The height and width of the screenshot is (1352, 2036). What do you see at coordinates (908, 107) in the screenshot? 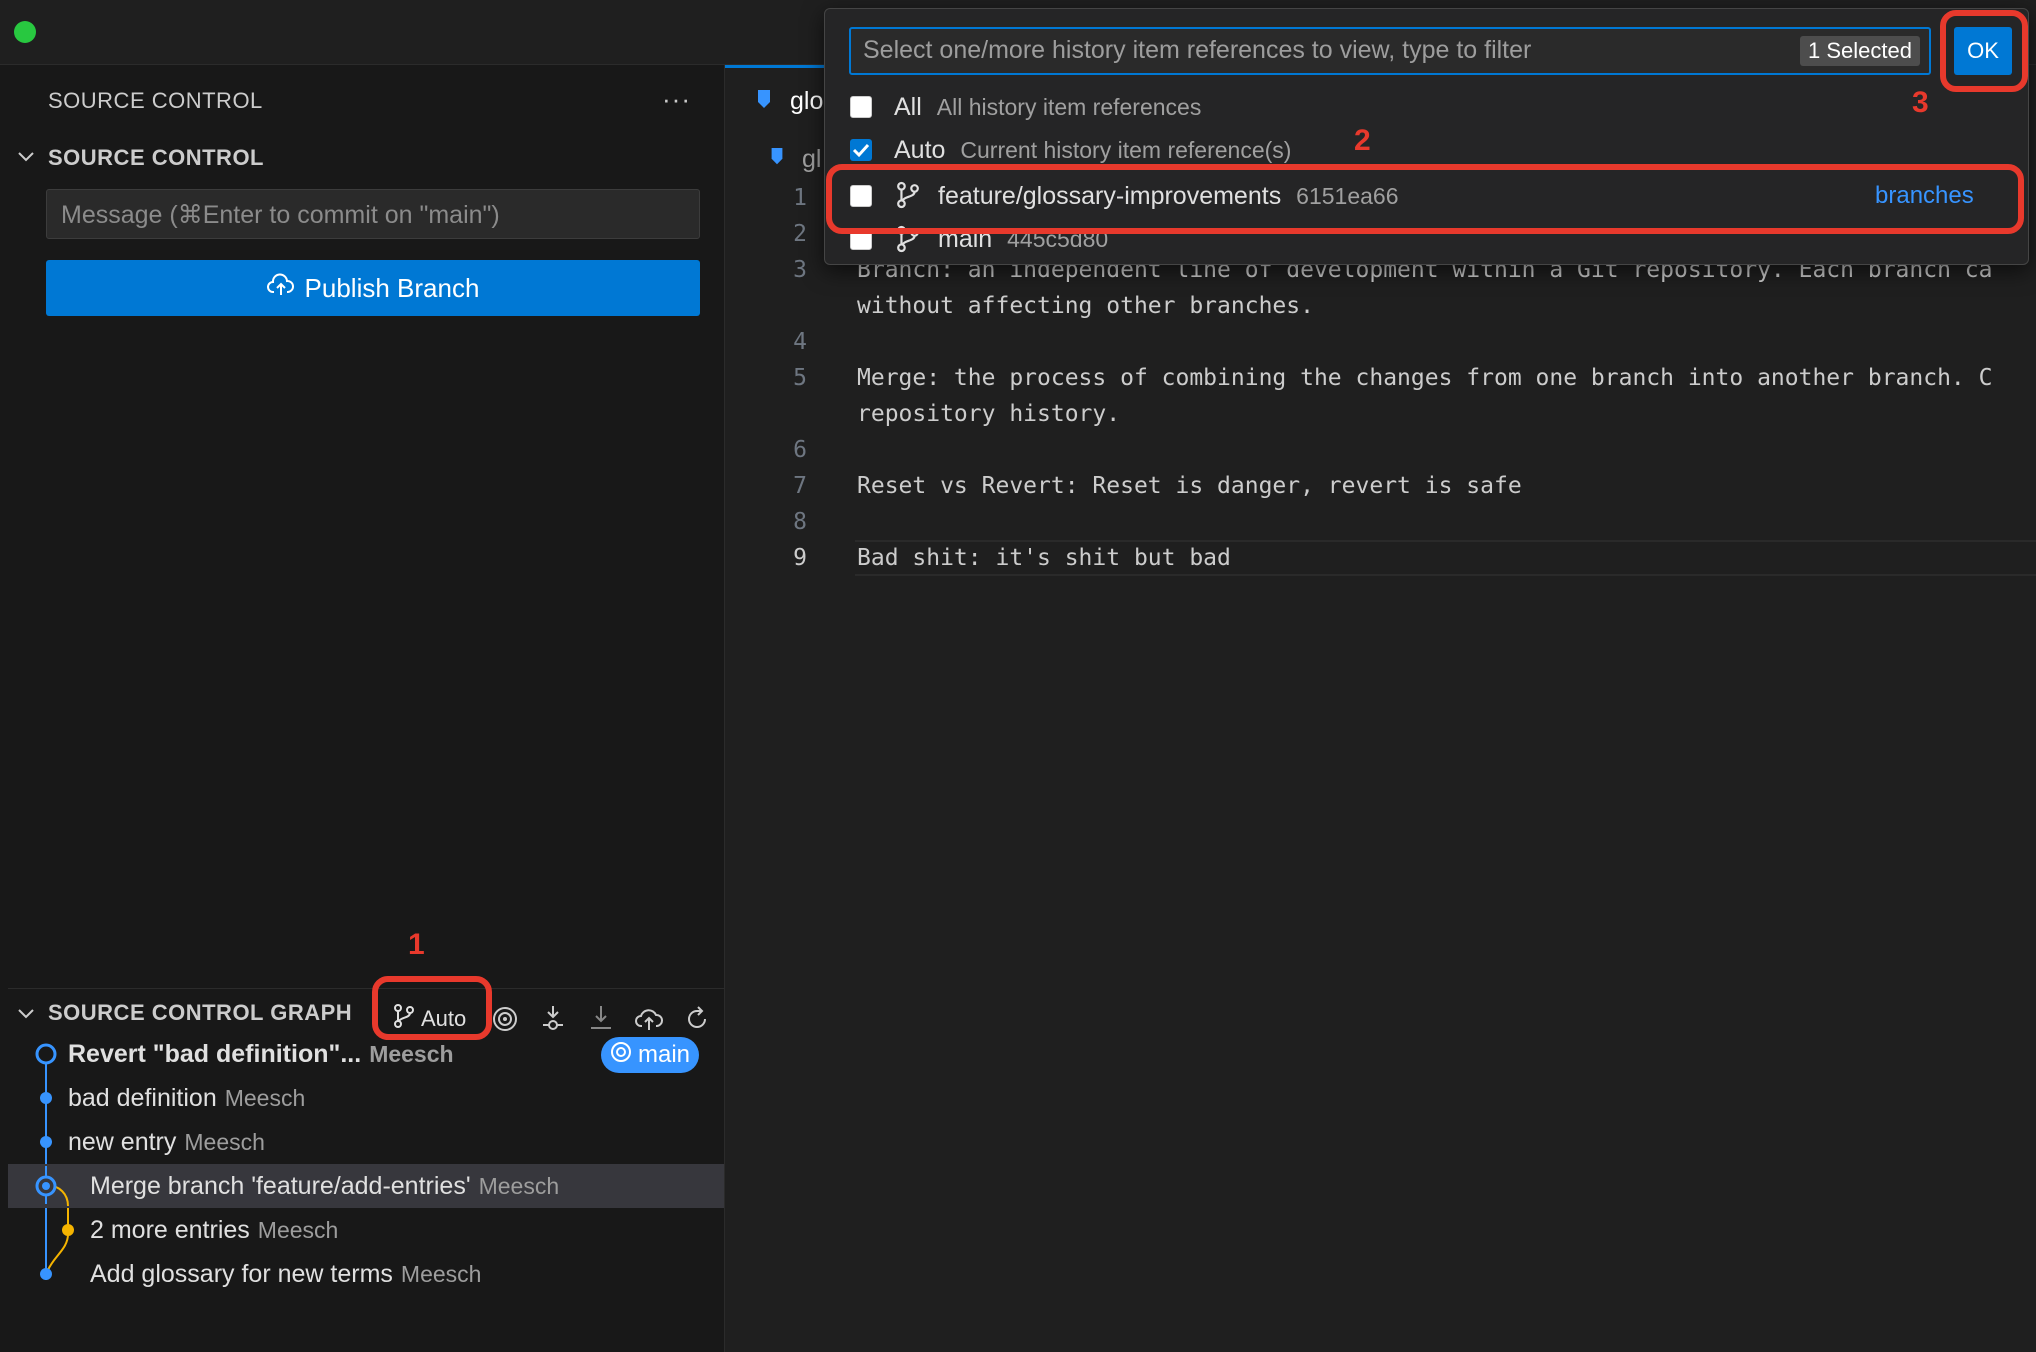
I see `item-label: All` at bounding box center [908, 107].